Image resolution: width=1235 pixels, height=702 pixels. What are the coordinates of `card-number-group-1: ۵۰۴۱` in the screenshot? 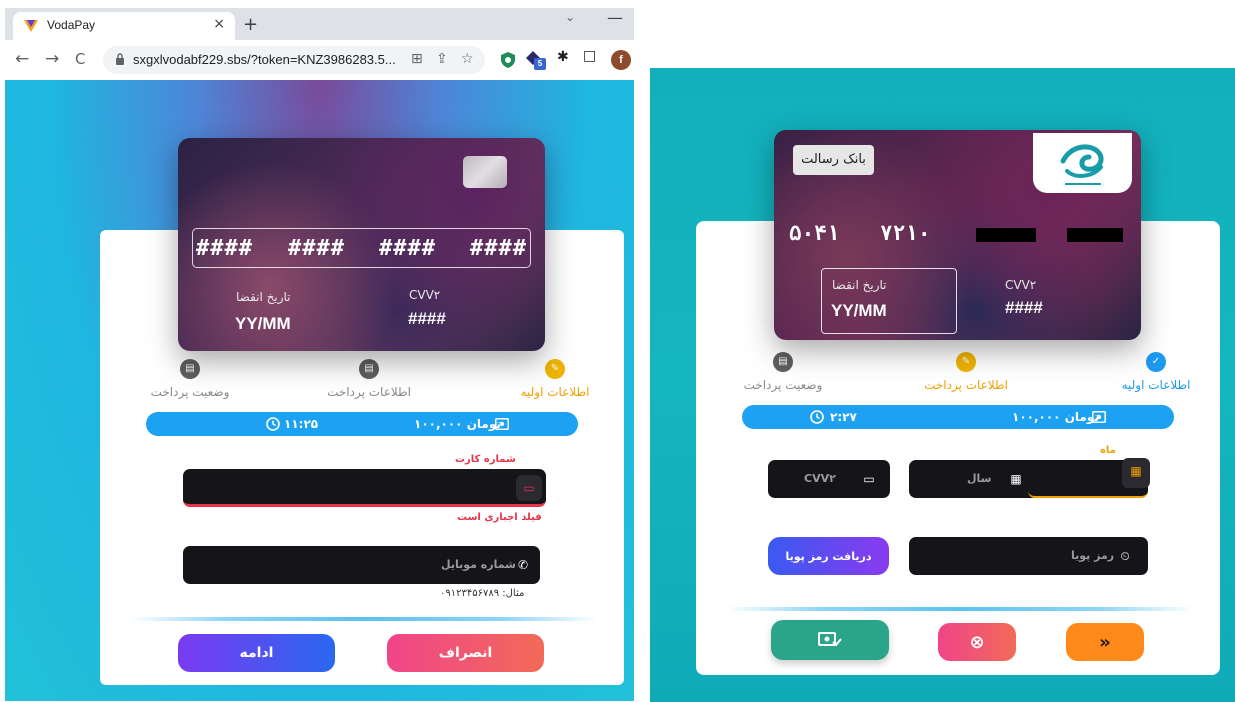 It's located at (814, 233).